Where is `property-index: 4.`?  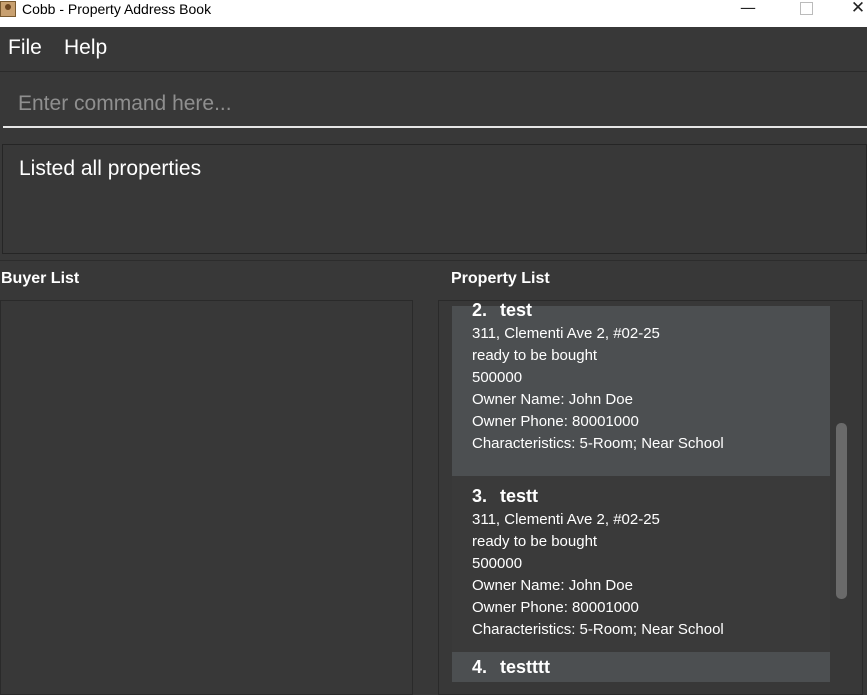
property-index: 4. is located at coordinates (480, 667).